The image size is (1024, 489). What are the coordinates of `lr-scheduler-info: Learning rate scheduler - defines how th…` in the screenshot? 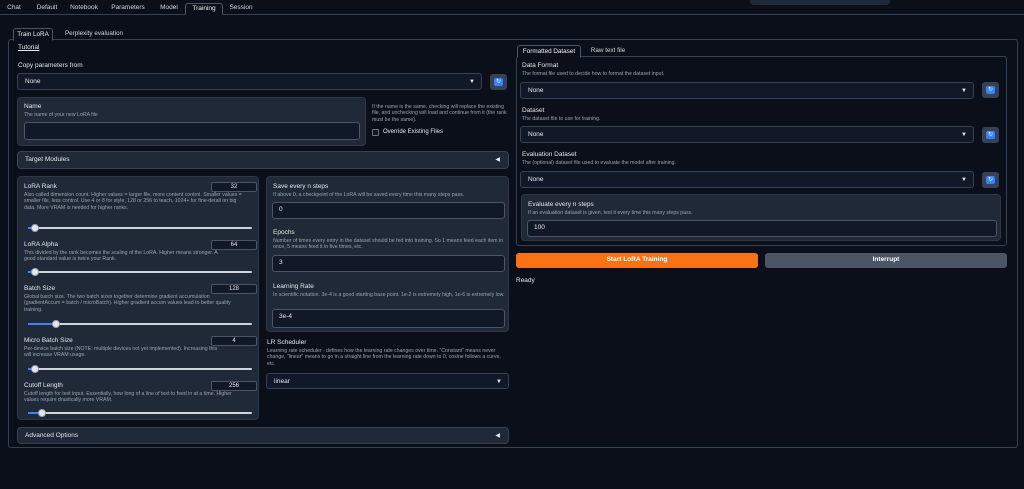 It's located at (384, 357).